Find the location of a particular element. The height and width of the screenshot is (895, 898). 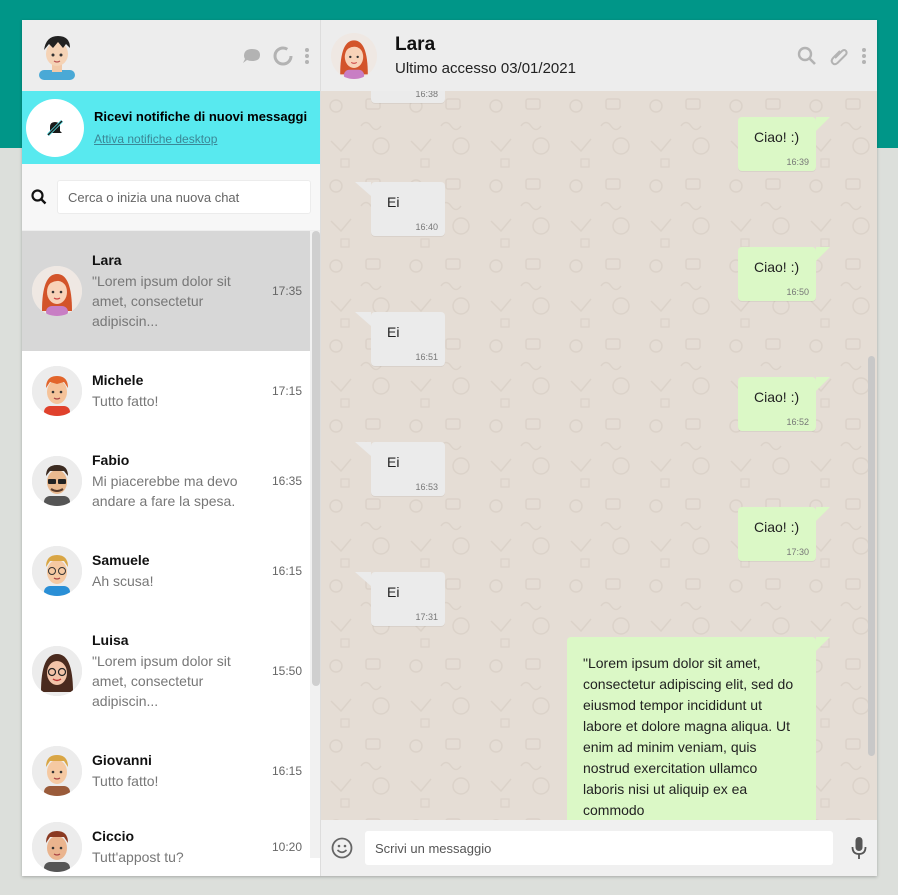

chat-name: Michele is located at coordinates (118, 379).